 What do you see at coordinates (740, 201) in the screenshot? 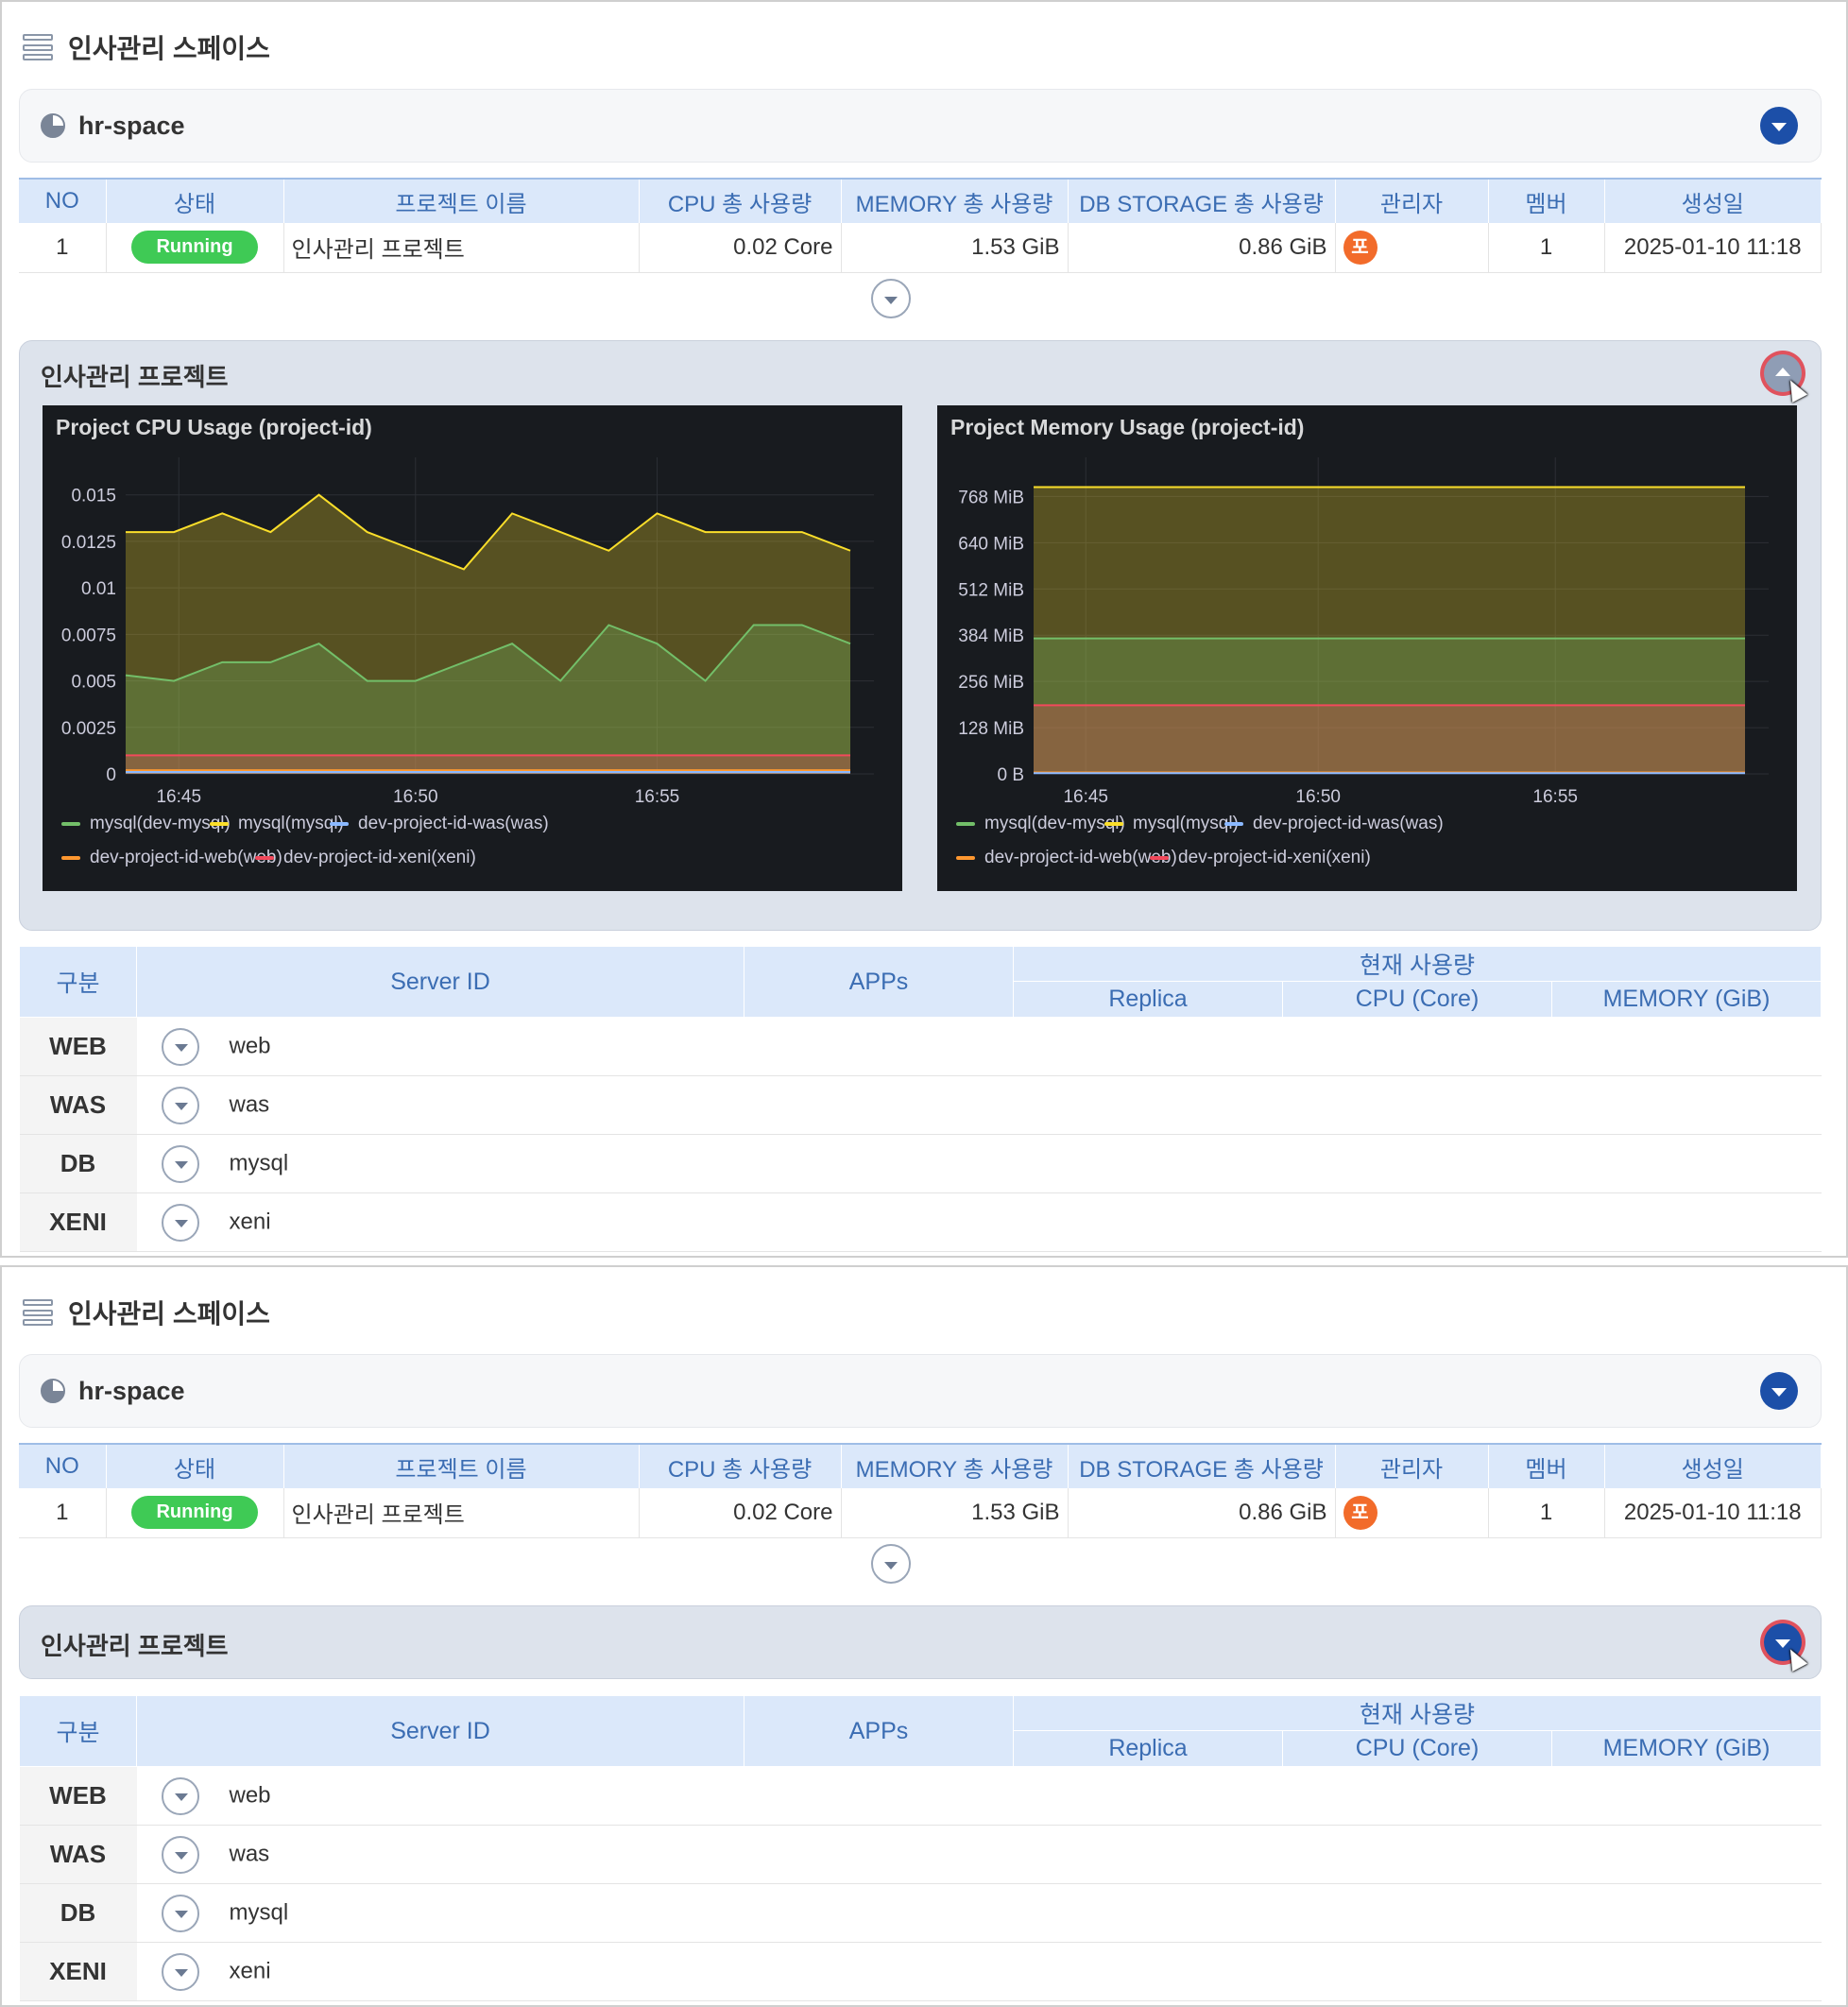
I see `col-cpu: CPU 총 사용량` at bounding box center [740, 201].